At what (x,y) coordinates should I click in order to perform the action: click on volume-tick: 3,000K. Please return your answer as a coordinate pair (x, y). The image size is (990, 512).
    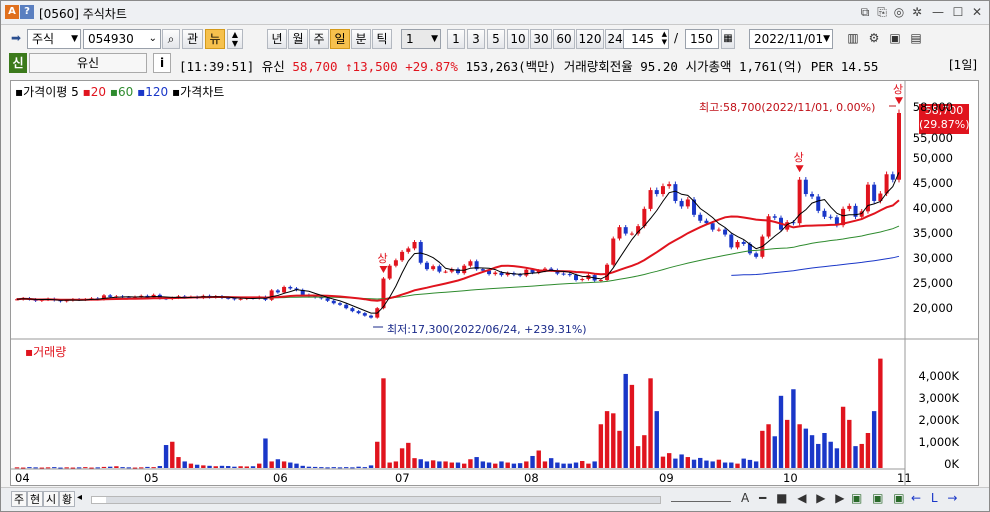
    Looking at the image, I should click on (938, 398).